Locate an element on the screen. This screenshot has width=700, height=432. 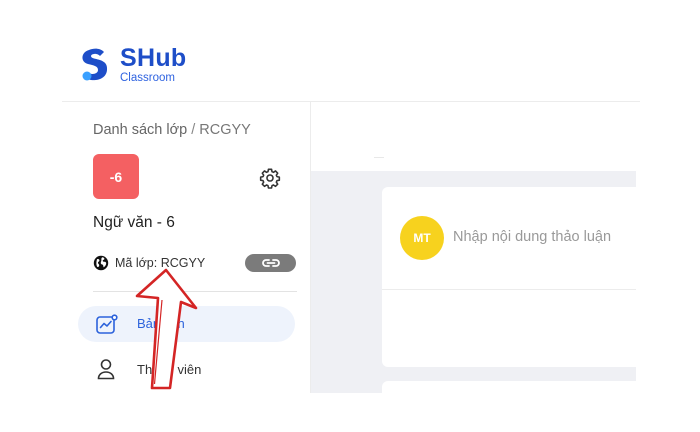
brand-logo: SHub Classroom is located at coordinates (133, 65).